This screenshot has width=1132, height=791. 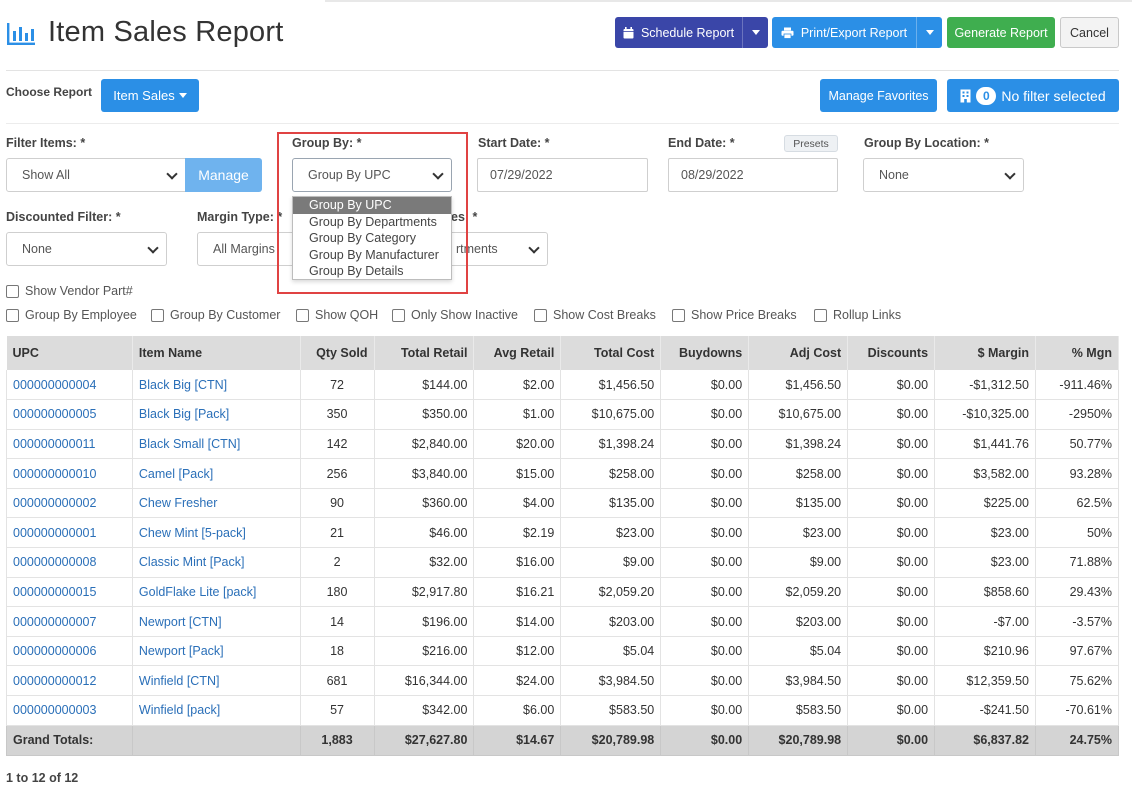 I want to click on item-name-cell: Camel [Pack], so click(x=216, y=473).